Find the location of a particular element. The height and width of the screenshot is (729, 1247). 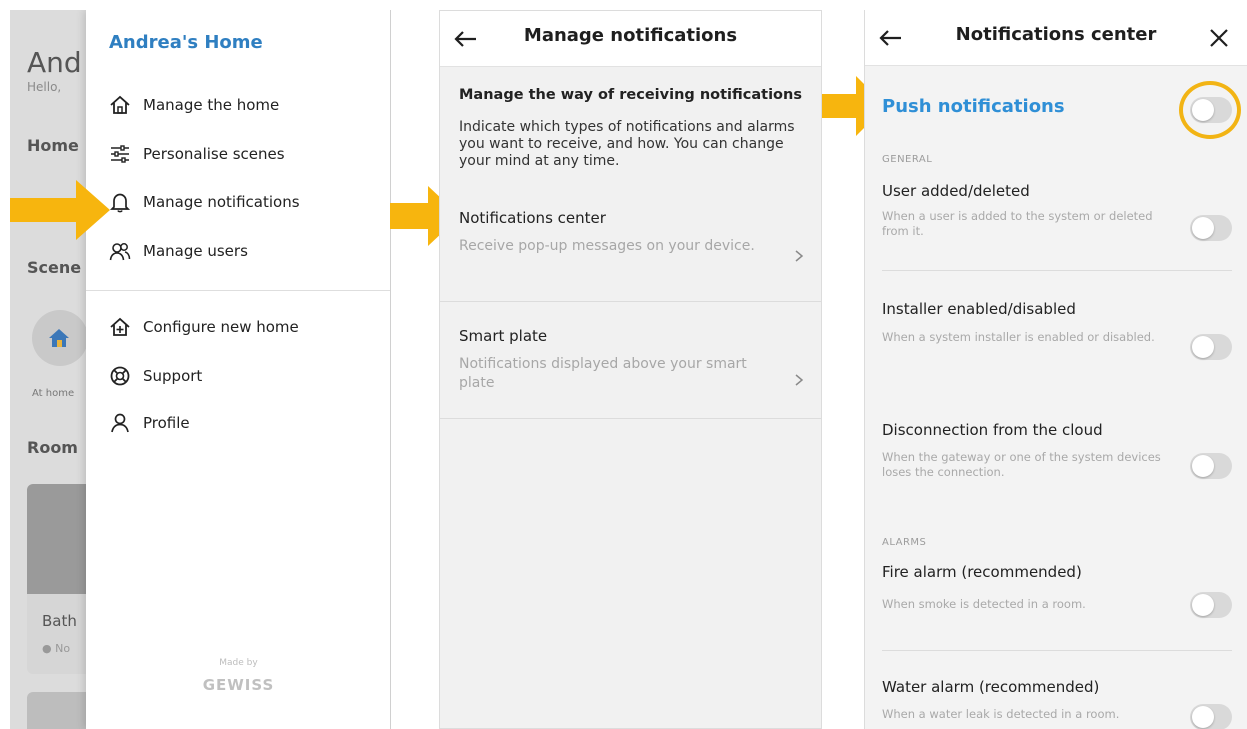

notification-title: User added/deleted is located at coordinates (956, 191).